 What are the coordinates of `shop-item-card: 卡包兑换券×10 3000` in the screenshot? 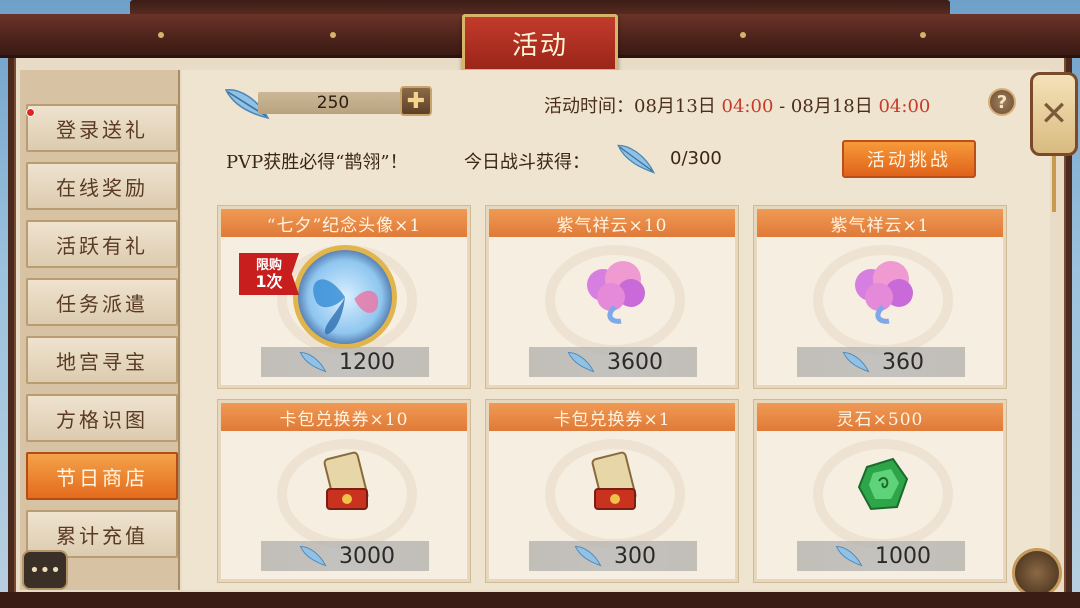 It's located at (344, 491).